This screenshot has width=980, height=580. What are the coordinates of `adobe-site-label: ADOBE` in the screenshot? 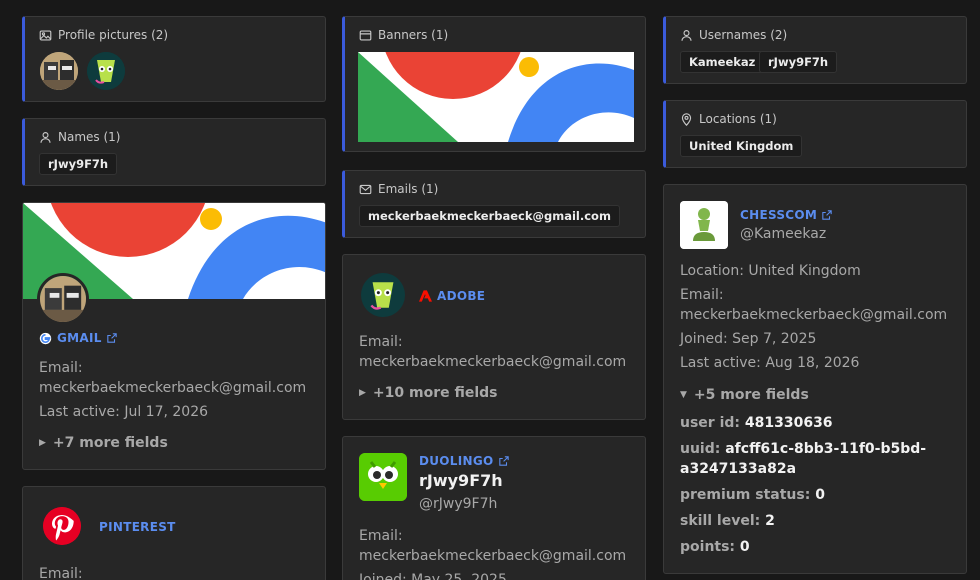 It's located at (461, 296).